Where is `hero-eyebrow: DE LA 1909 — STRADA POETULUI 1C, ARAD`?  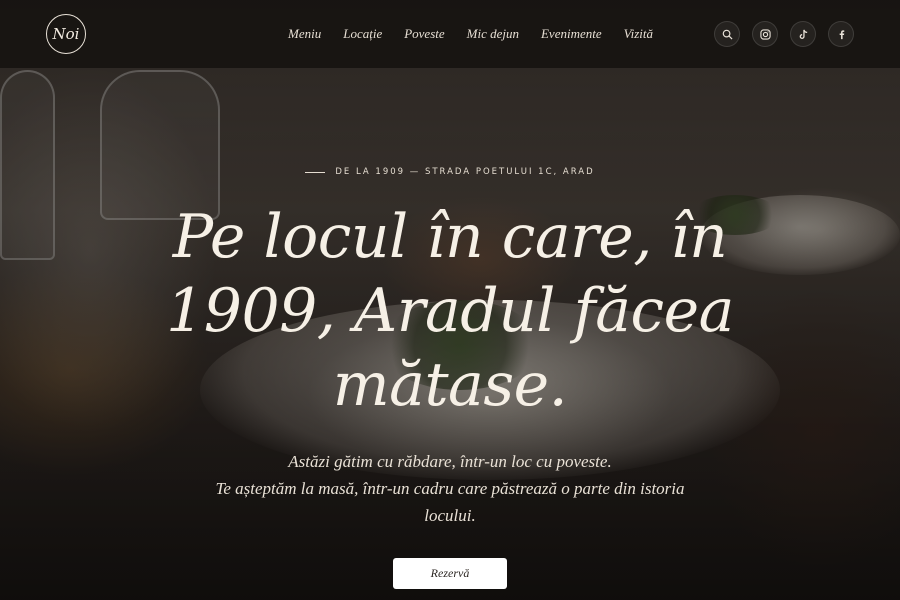 hero-eyebrow: DE LA 1909 — STRADA POETULUI 1C, ARAD is located at coordinates (450, 172).